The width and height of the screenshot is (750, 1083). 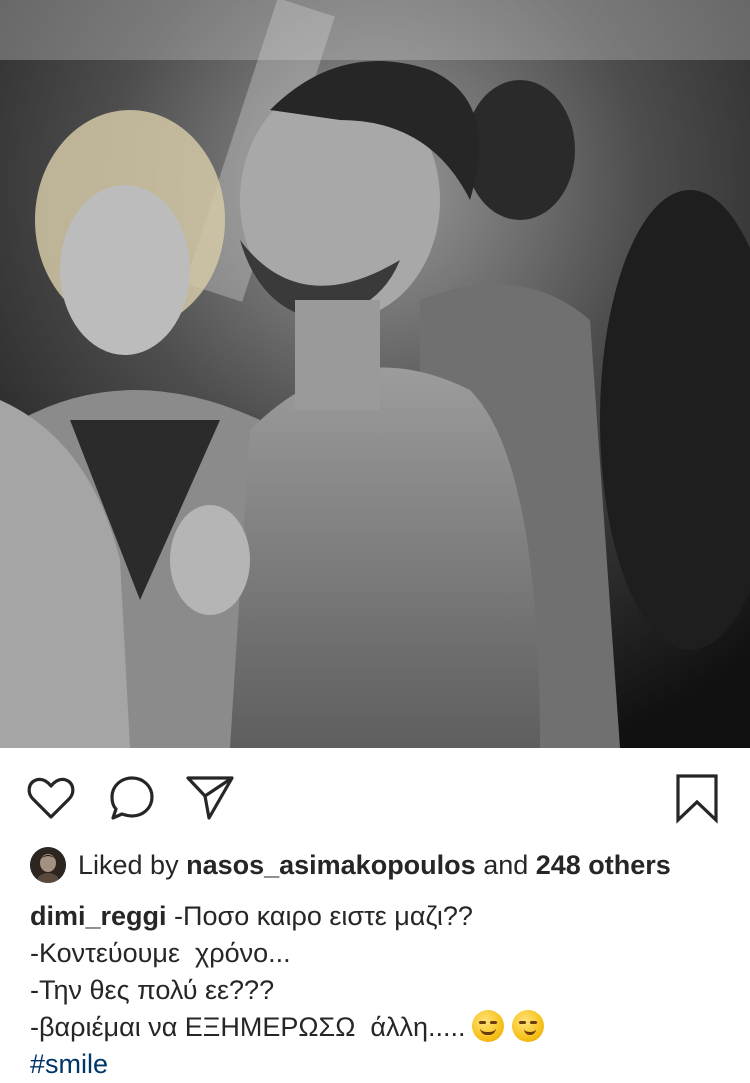 What do you see at coordinates (331, 865) in the screenshot?
I see `liked-by-username: nasos_asimakopoulos` at bounding box center [331, 865].